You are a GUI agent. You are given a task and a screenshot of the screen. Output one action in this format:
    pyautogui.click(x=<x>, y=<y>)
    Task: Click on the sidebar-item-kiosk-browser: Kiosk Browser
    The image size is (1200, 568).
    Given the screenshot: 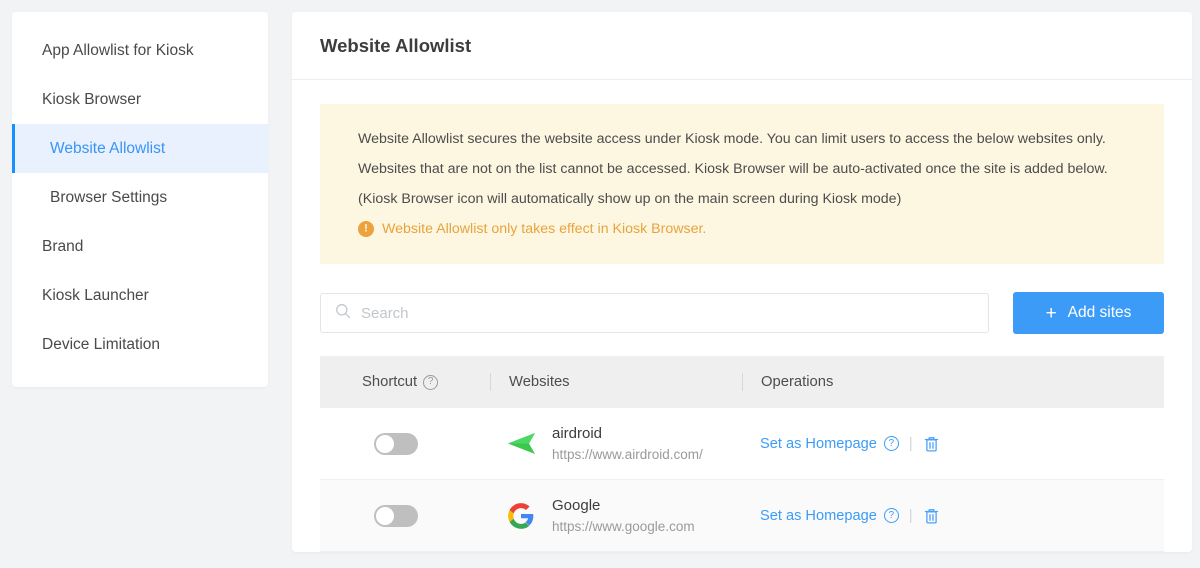 What is the action you would take?
    pyautogui.click(x=140, y=99)
    